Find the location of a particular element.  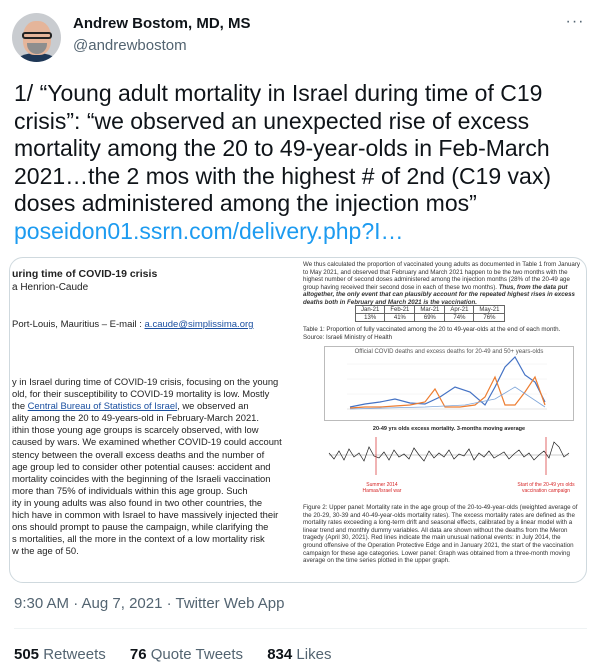

tweet-timestamp: 9:30 AM · Aug 7, 2021 · Twitter Web App is located at coordinates (149, 603).